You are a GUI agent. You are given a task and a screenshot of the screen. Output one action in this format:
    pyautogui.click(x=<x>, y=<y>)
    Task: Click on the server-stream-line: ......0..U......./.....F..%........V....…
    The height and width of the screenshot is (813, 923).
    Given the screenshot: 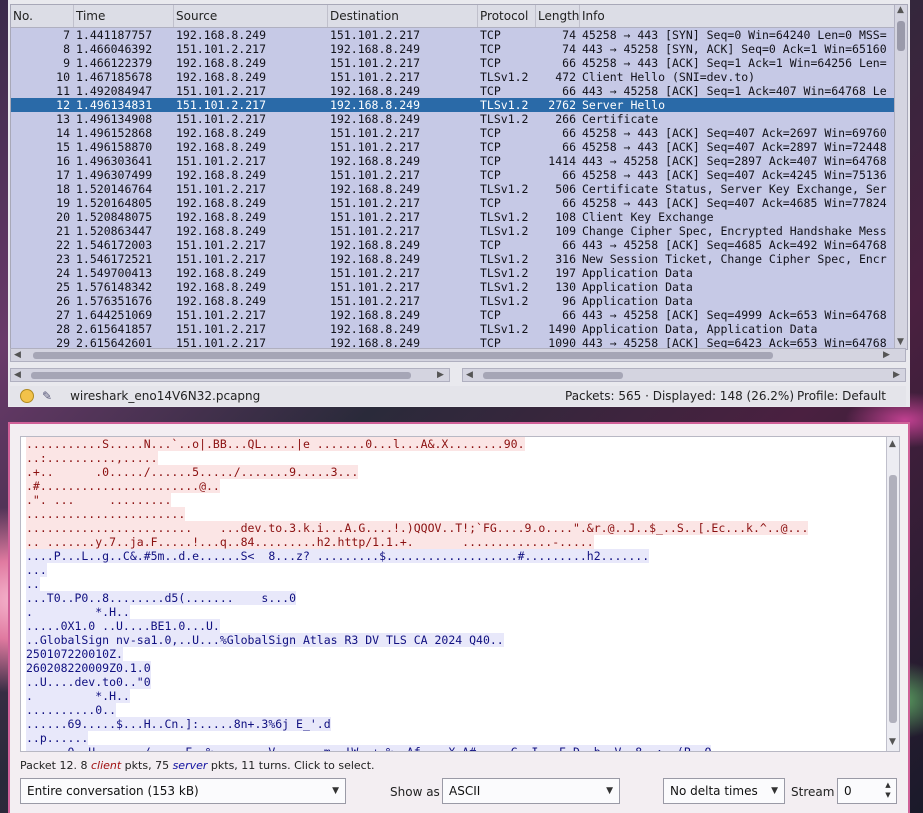 What is the action you would take?
    pyautogui.click(x=460, y=748)
    